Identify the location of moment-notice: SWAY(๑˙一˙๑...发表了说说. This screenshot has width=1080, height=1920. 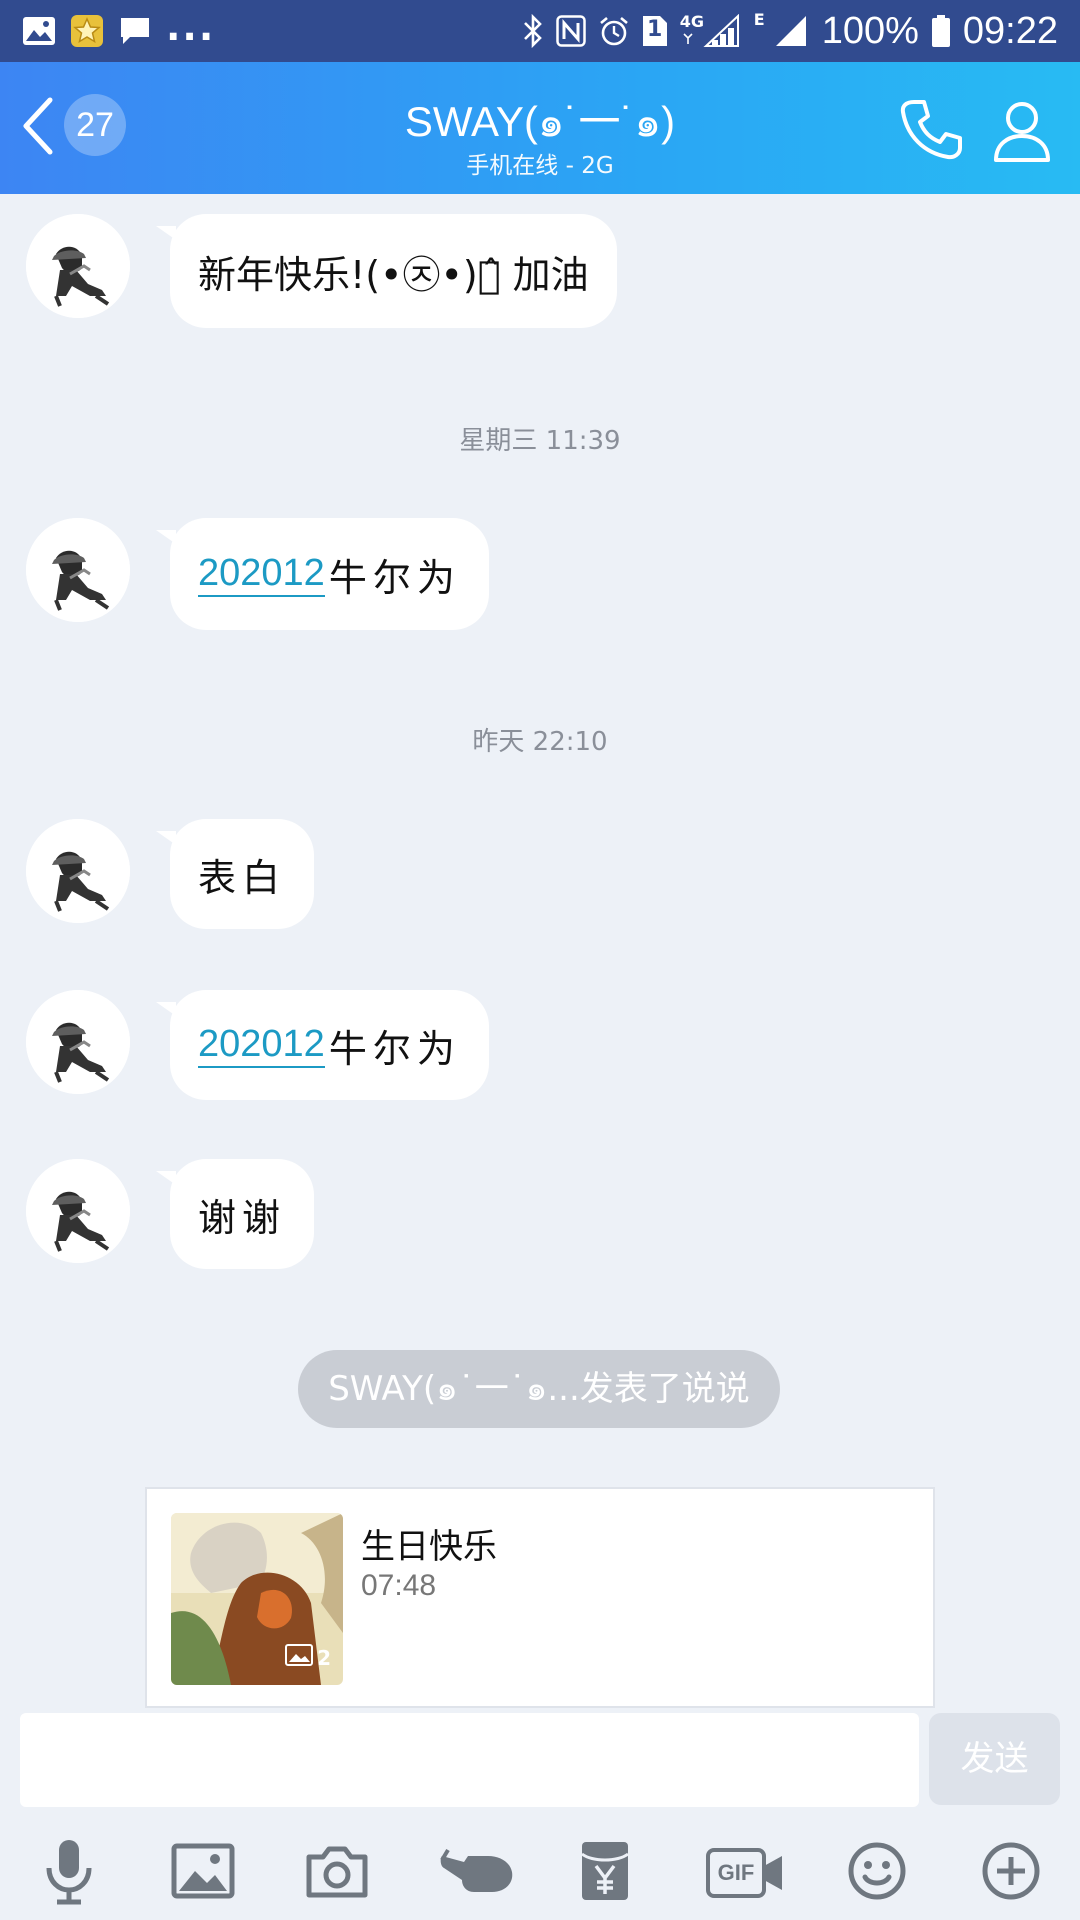
(539, 1389).